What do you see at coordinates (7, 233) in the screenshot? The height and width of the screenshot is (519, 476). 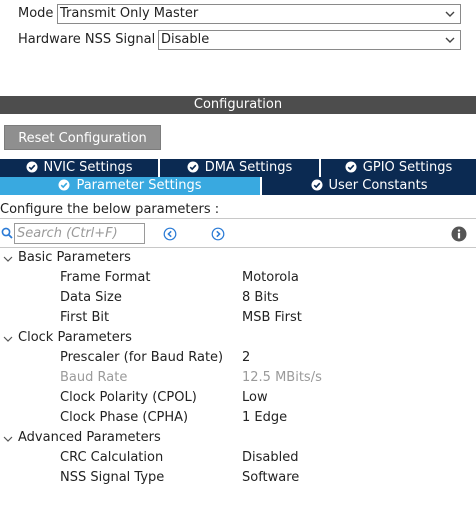 I see `search-icon` at bounding box center [7, 233].